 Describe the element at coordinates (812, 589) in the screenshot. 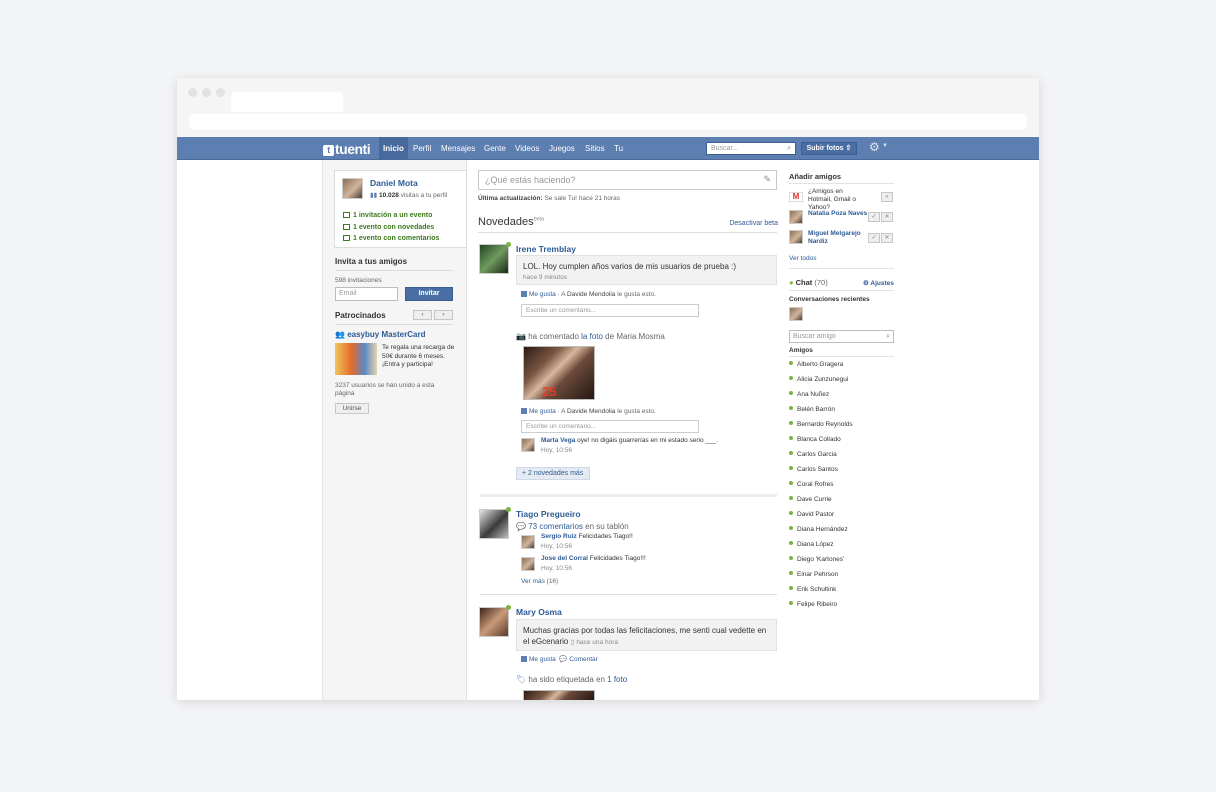

I see `friend-item: Erik Schultink` at that location.